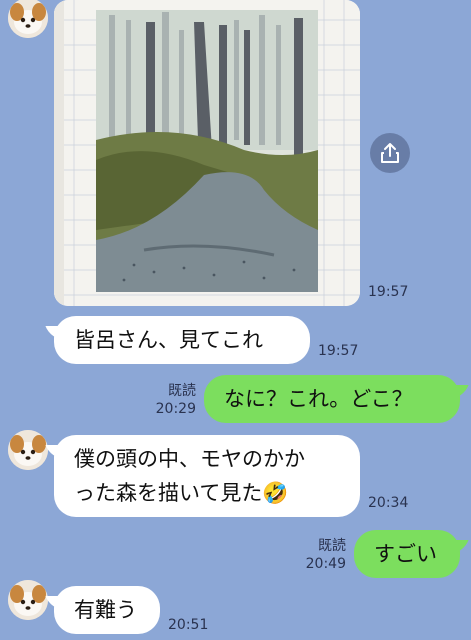 This screenshot has height=640, width=471. I want to click on message-text: すごい, so click(405, 554).